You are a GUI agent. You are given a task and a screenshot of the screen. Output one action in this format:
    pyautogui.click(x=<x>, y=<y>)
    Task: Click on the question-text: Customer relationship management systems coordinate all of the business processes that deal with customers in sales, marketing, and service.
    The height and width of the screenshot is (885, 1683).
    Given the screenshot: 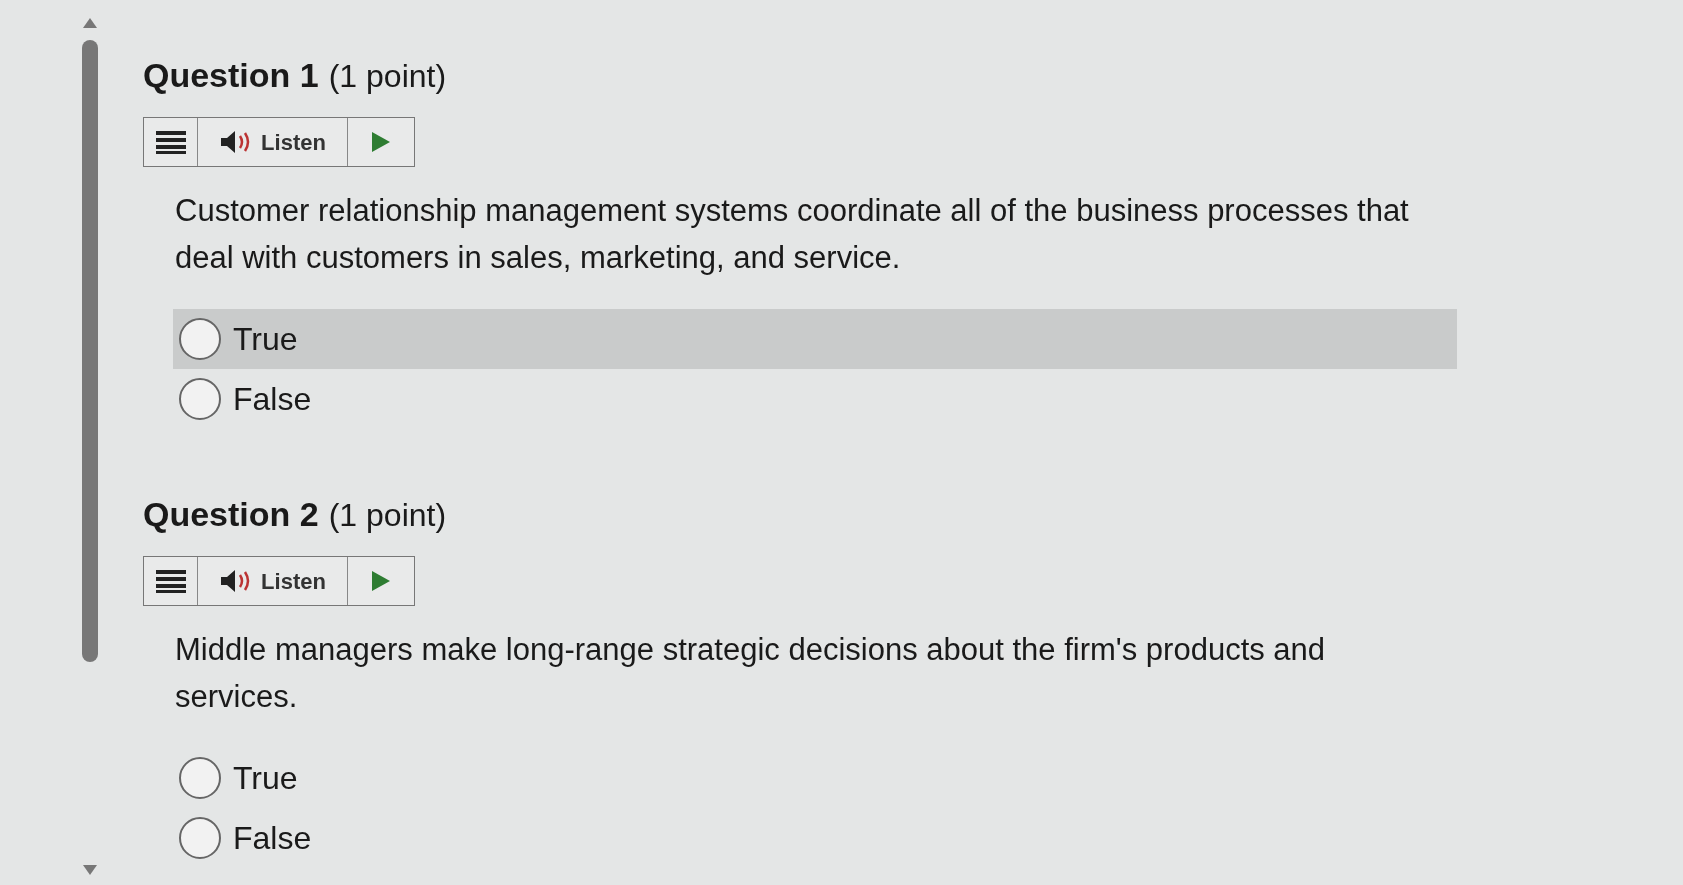 What is the action you would take?
    pyautogui.click(x=792, y=234)
    